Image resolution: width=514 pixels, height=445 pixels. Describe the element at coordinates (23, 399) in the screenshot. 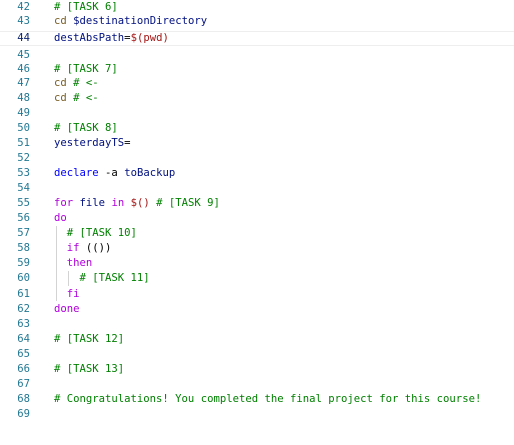

I see `line-number: 68` at that location.